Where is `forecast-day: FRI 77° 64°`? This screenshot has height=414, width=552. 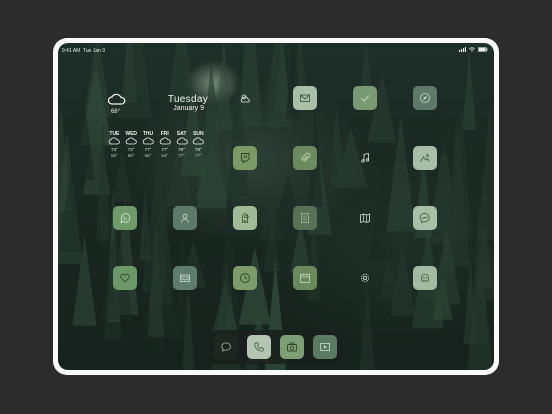 forecast-day: FRI 77° 64° is located at coordinates (164, 145).